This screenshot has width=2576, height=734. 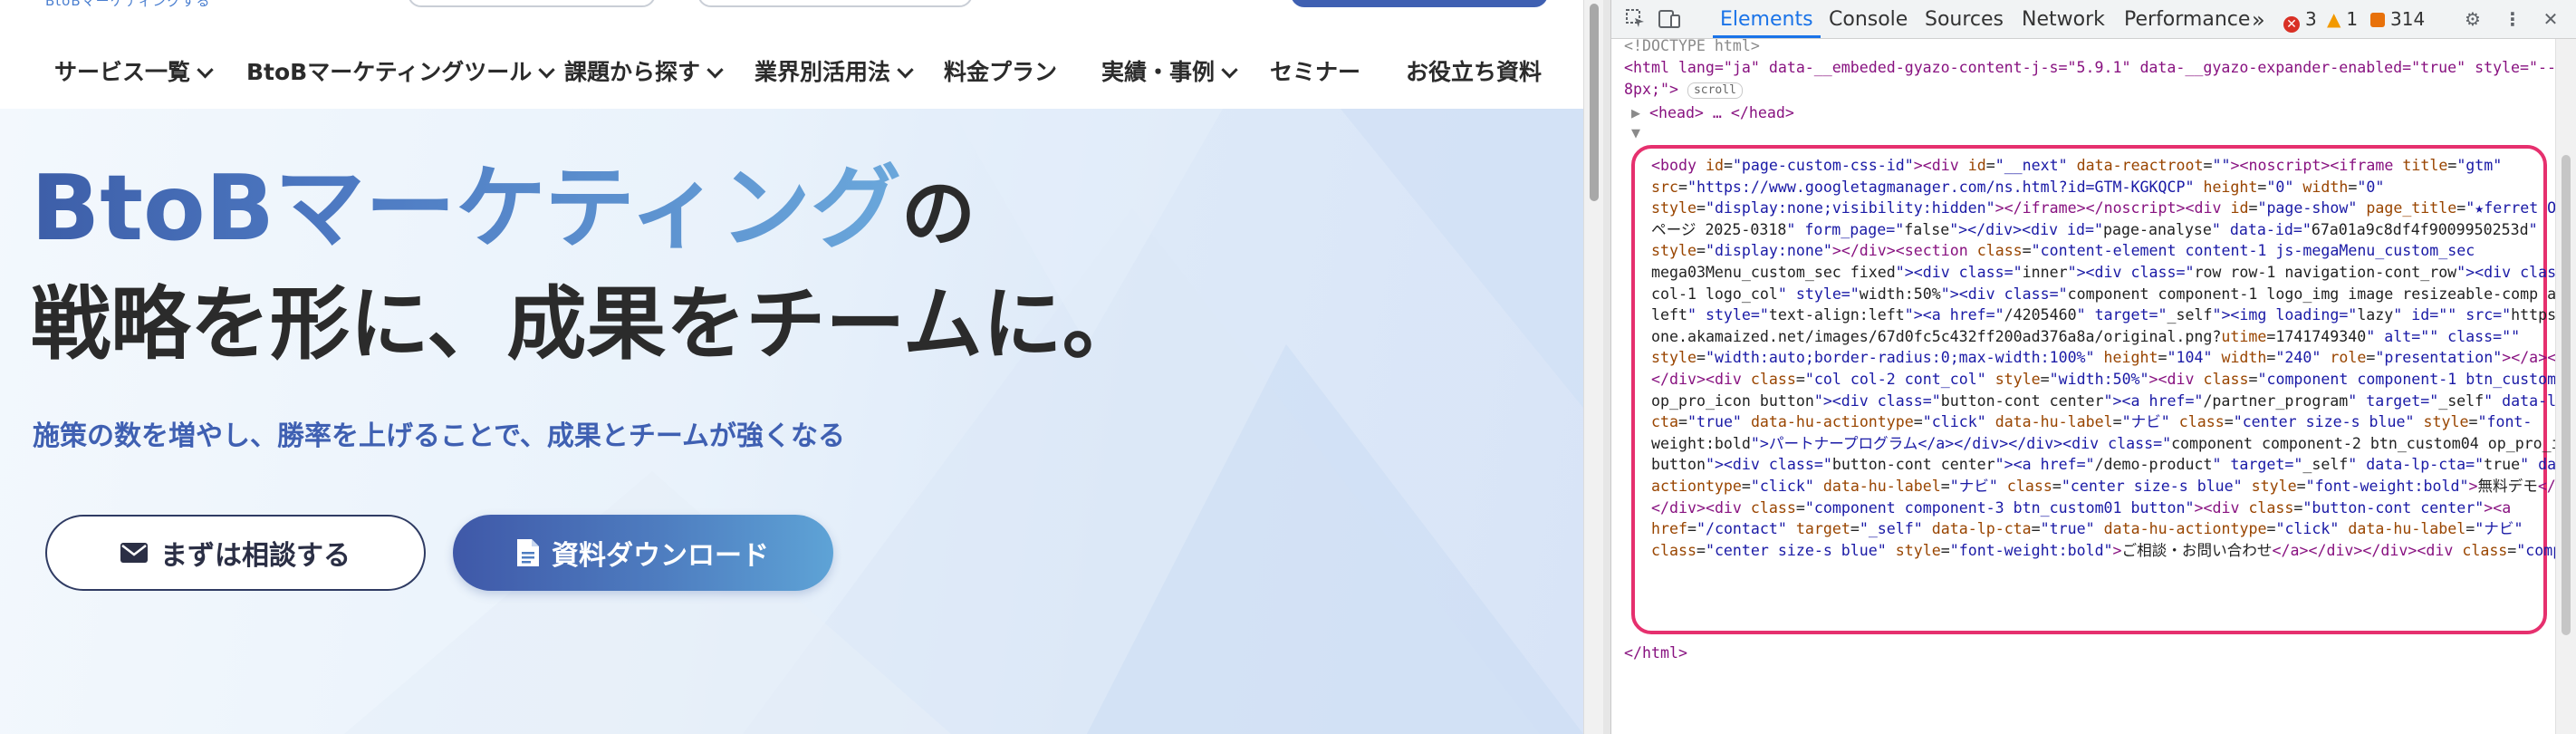 I want to click on page-scrollbar-thumb, so click(x=1594, y=102).